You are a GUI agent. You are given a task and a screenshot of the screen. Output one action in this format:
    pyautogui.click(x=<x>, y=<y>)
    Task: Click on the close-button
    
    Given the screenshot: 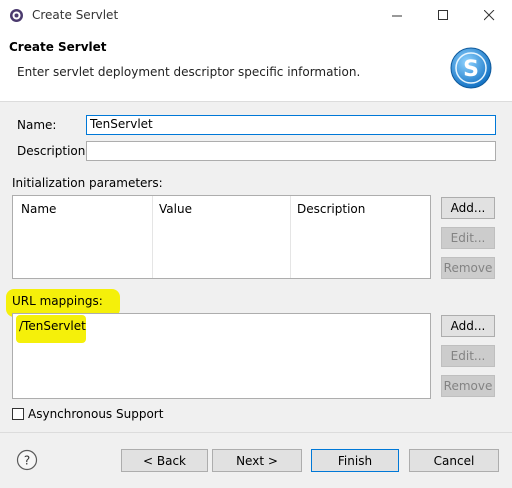 What is the action you would take?
    pyautogui.click(x=489, y=15)
    